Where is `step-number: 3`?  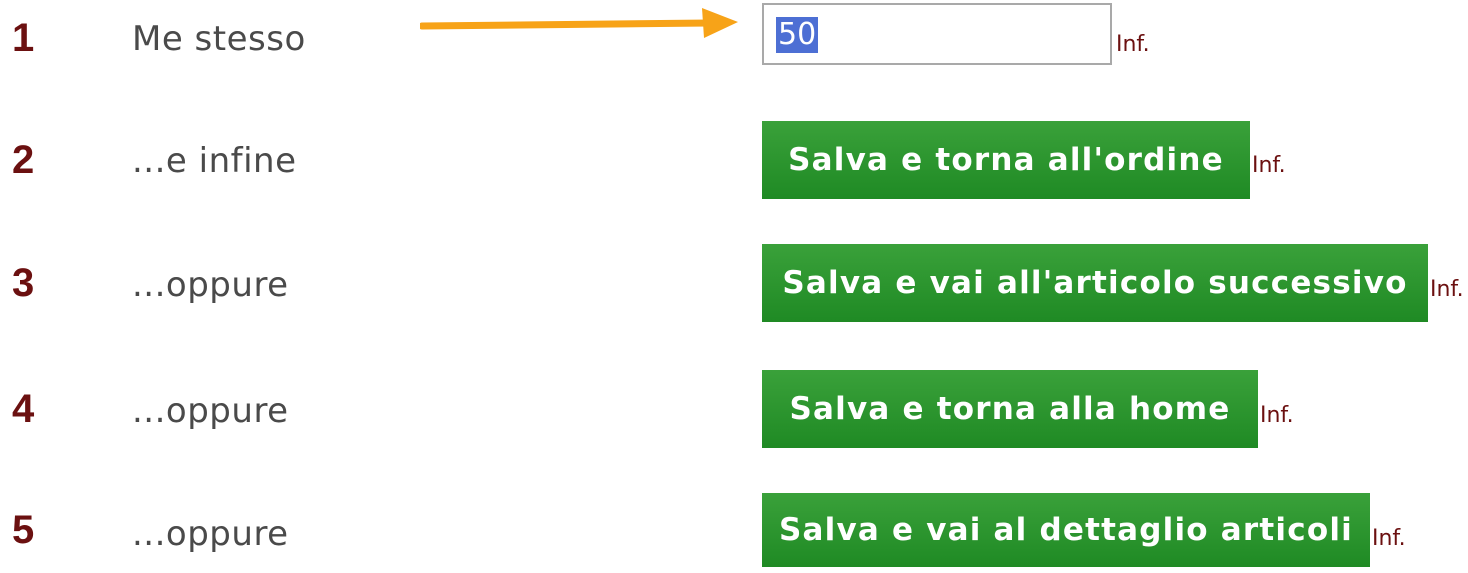
step-number: 3 is located at coordinates (23, 283).